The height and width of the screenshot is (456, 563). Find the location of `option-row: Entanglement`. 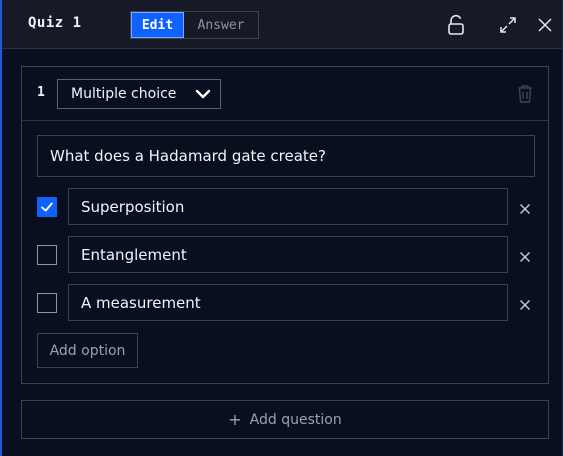

option-row: Entanglement is located at coordinates (286, 254).